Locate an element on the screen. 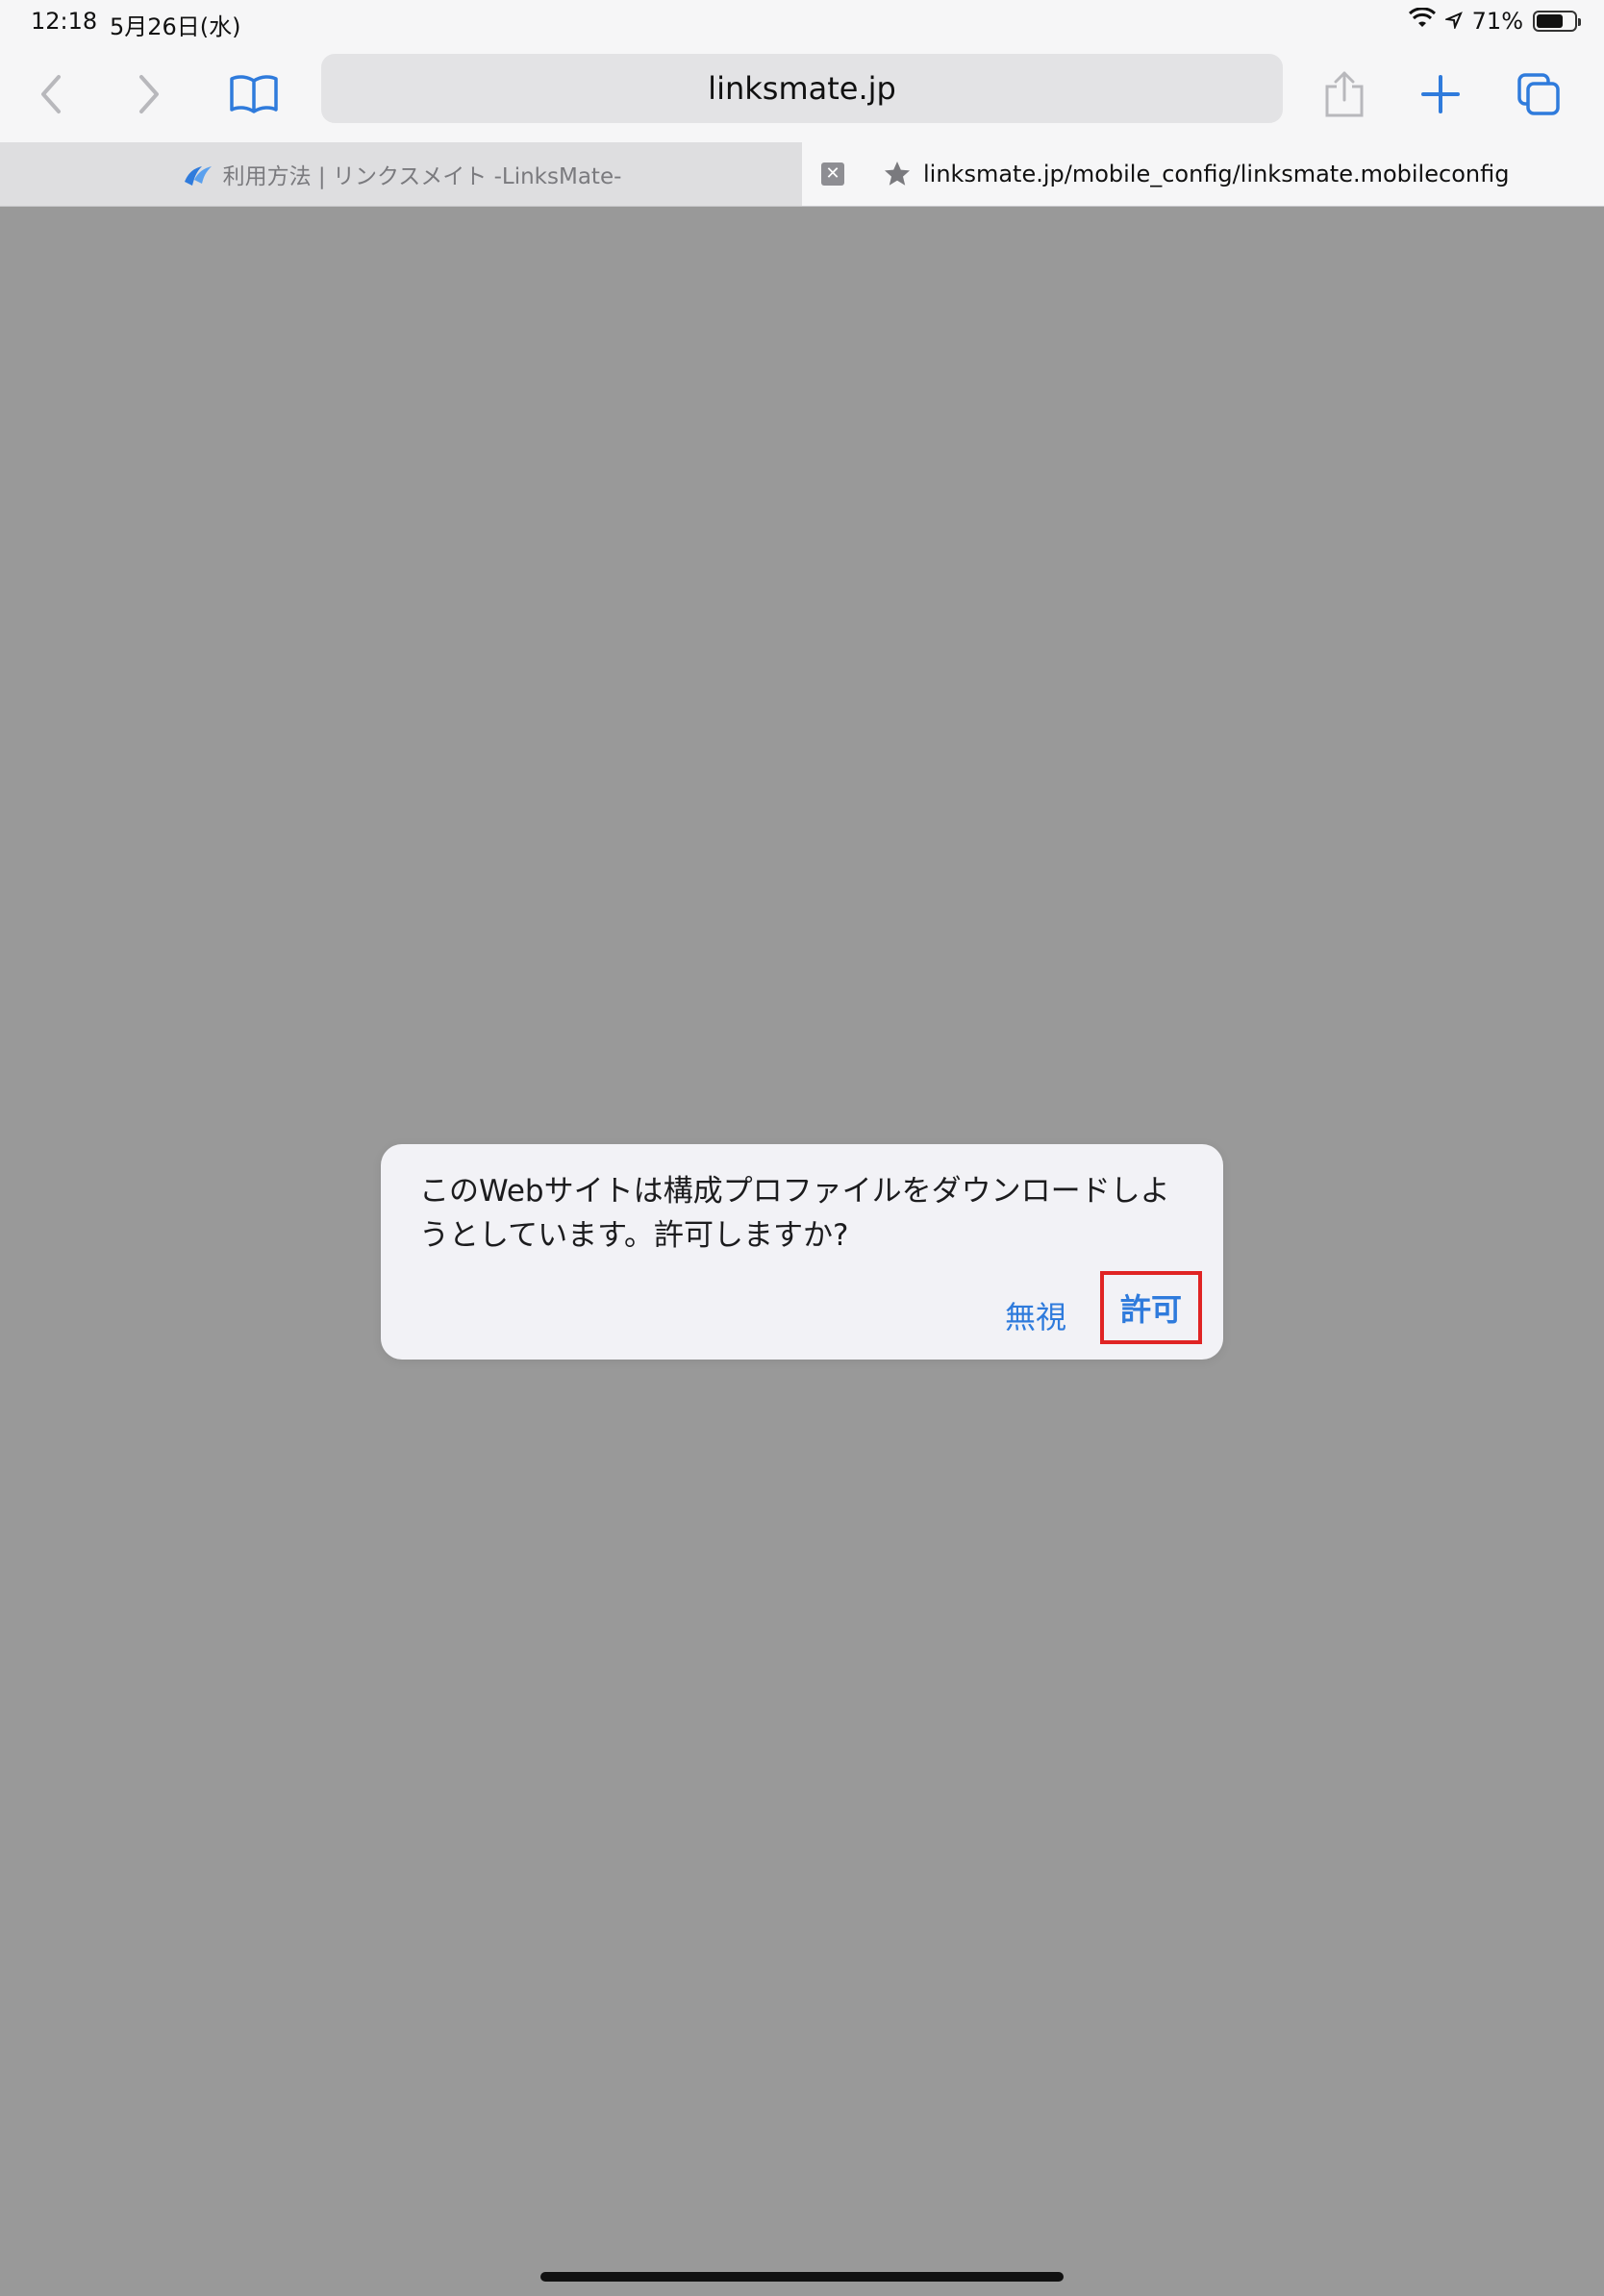 The width and height of the screenshot is (1604, 2296). status-date: 5月26日(水) is located at coordinates (175, 26).